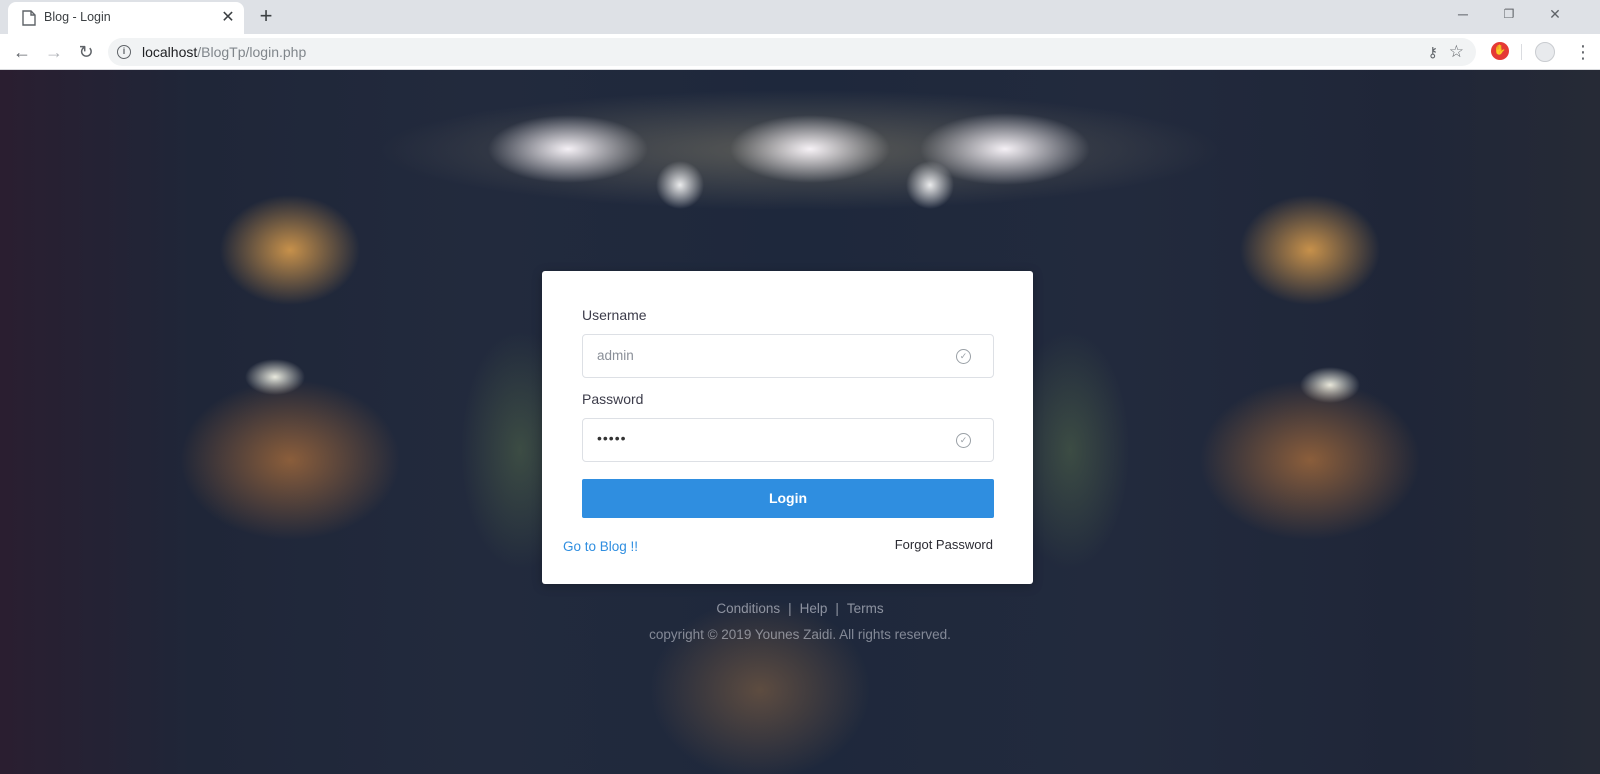 This screenshot has height=774, width=1600. I want to click on username-value: admin, so click(615, 355).